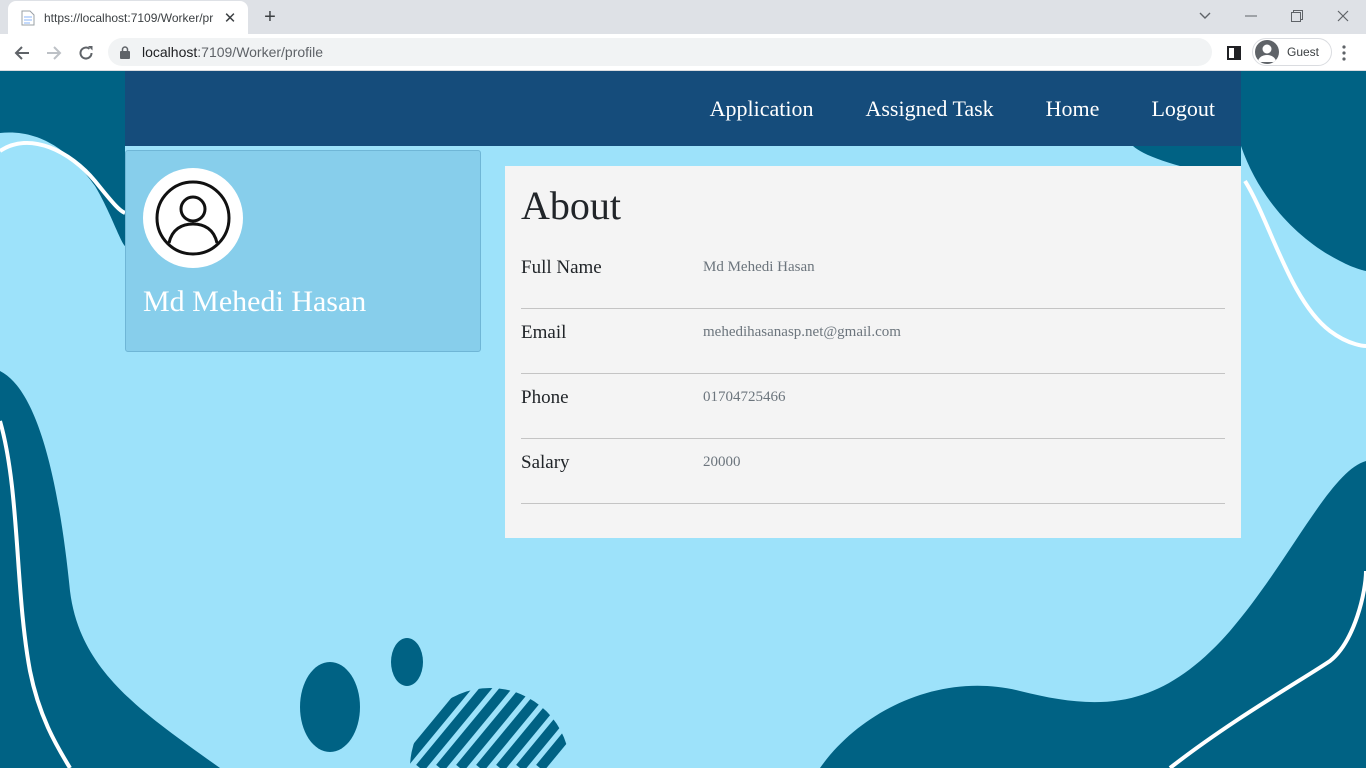 This screenshot has width=1366, height=768. Describe the element at coordinates (1303, 52) in the screenshot. I see `profile-label: Guest` at that location.